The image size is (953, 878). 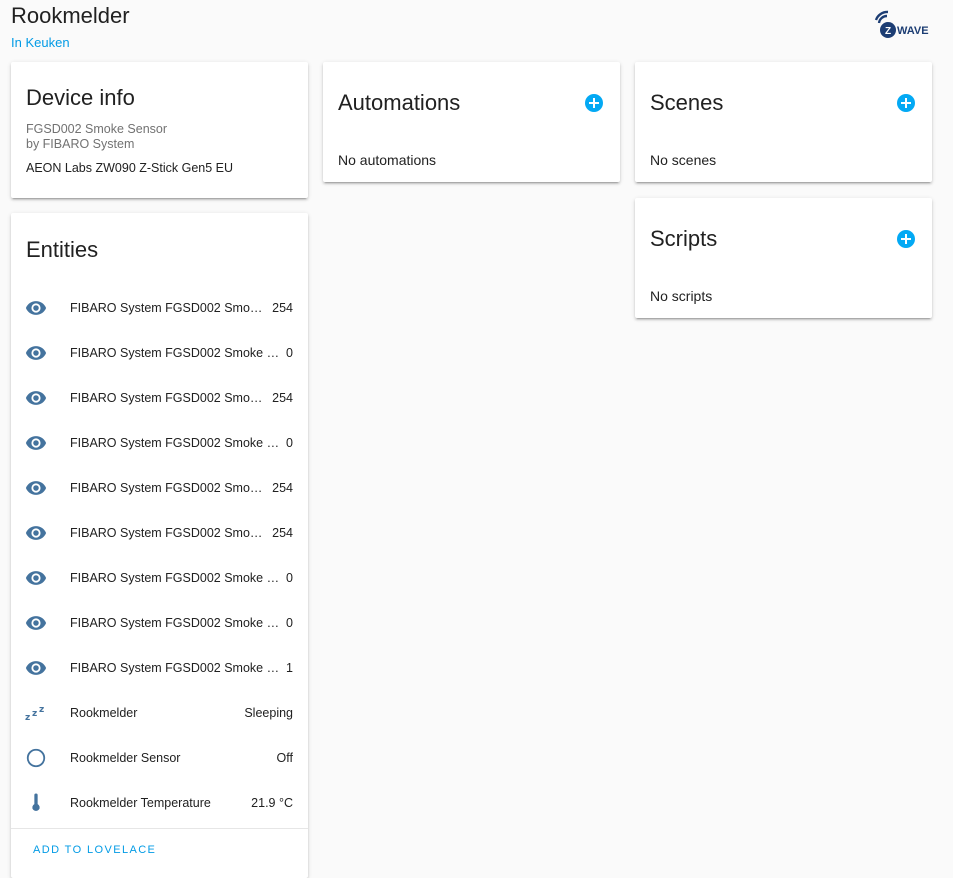 I want to click on card-divider, so click(x=159, y=828).